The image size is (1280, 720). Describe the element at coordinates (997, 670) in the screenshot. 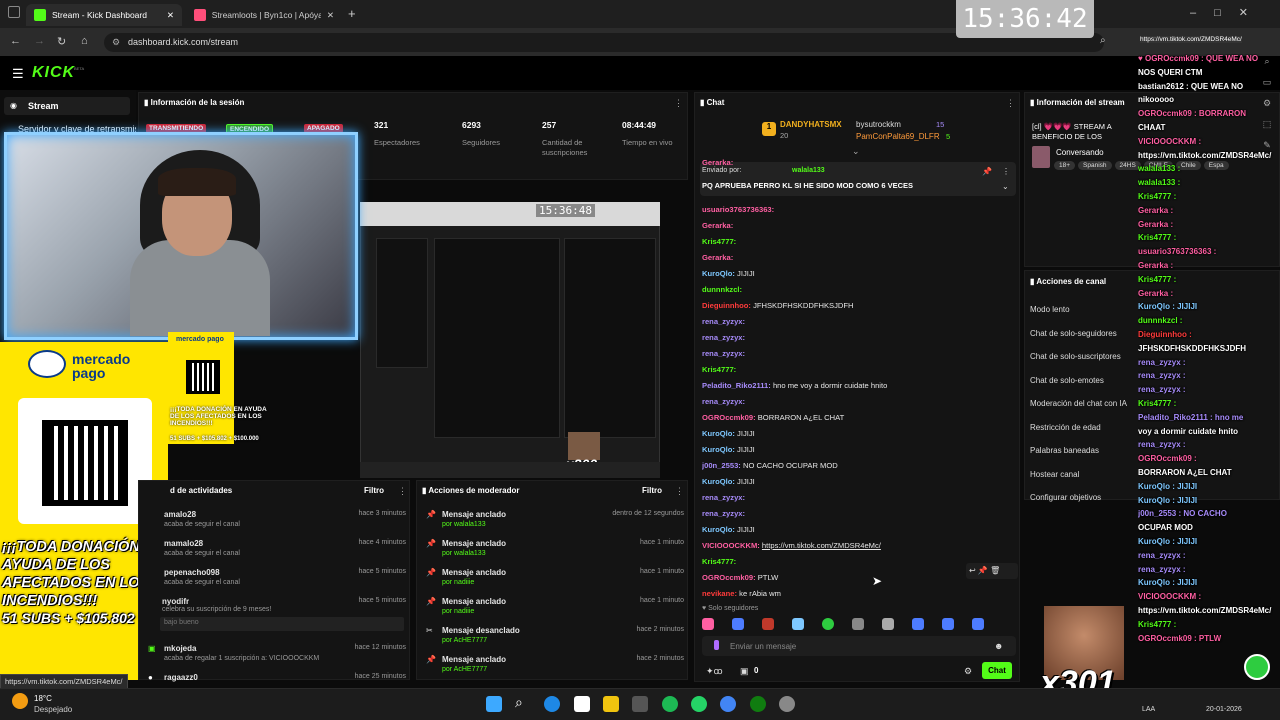

I see `send-chat-button: Chat` at that location.